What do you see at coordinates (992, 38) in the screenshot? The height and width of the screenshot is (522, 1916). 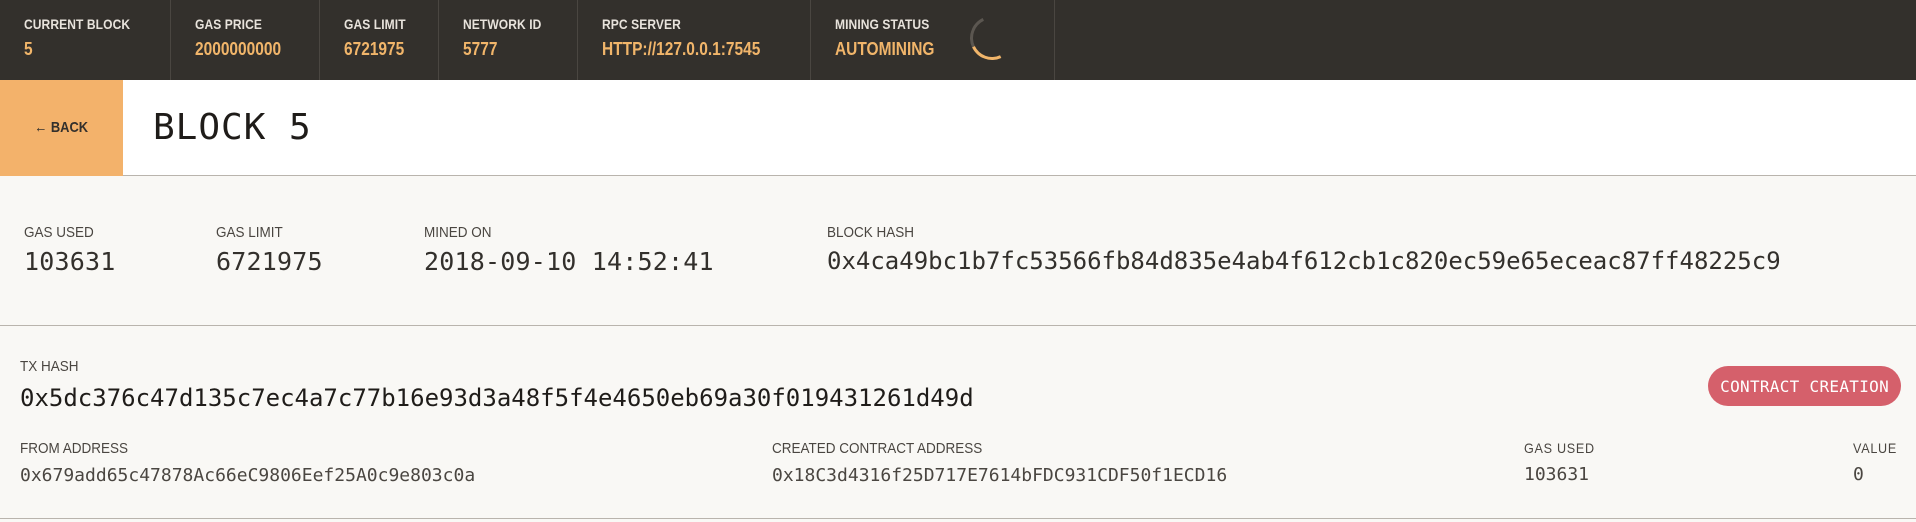 I see `spinner-icon` at bounding box center [992, 38].